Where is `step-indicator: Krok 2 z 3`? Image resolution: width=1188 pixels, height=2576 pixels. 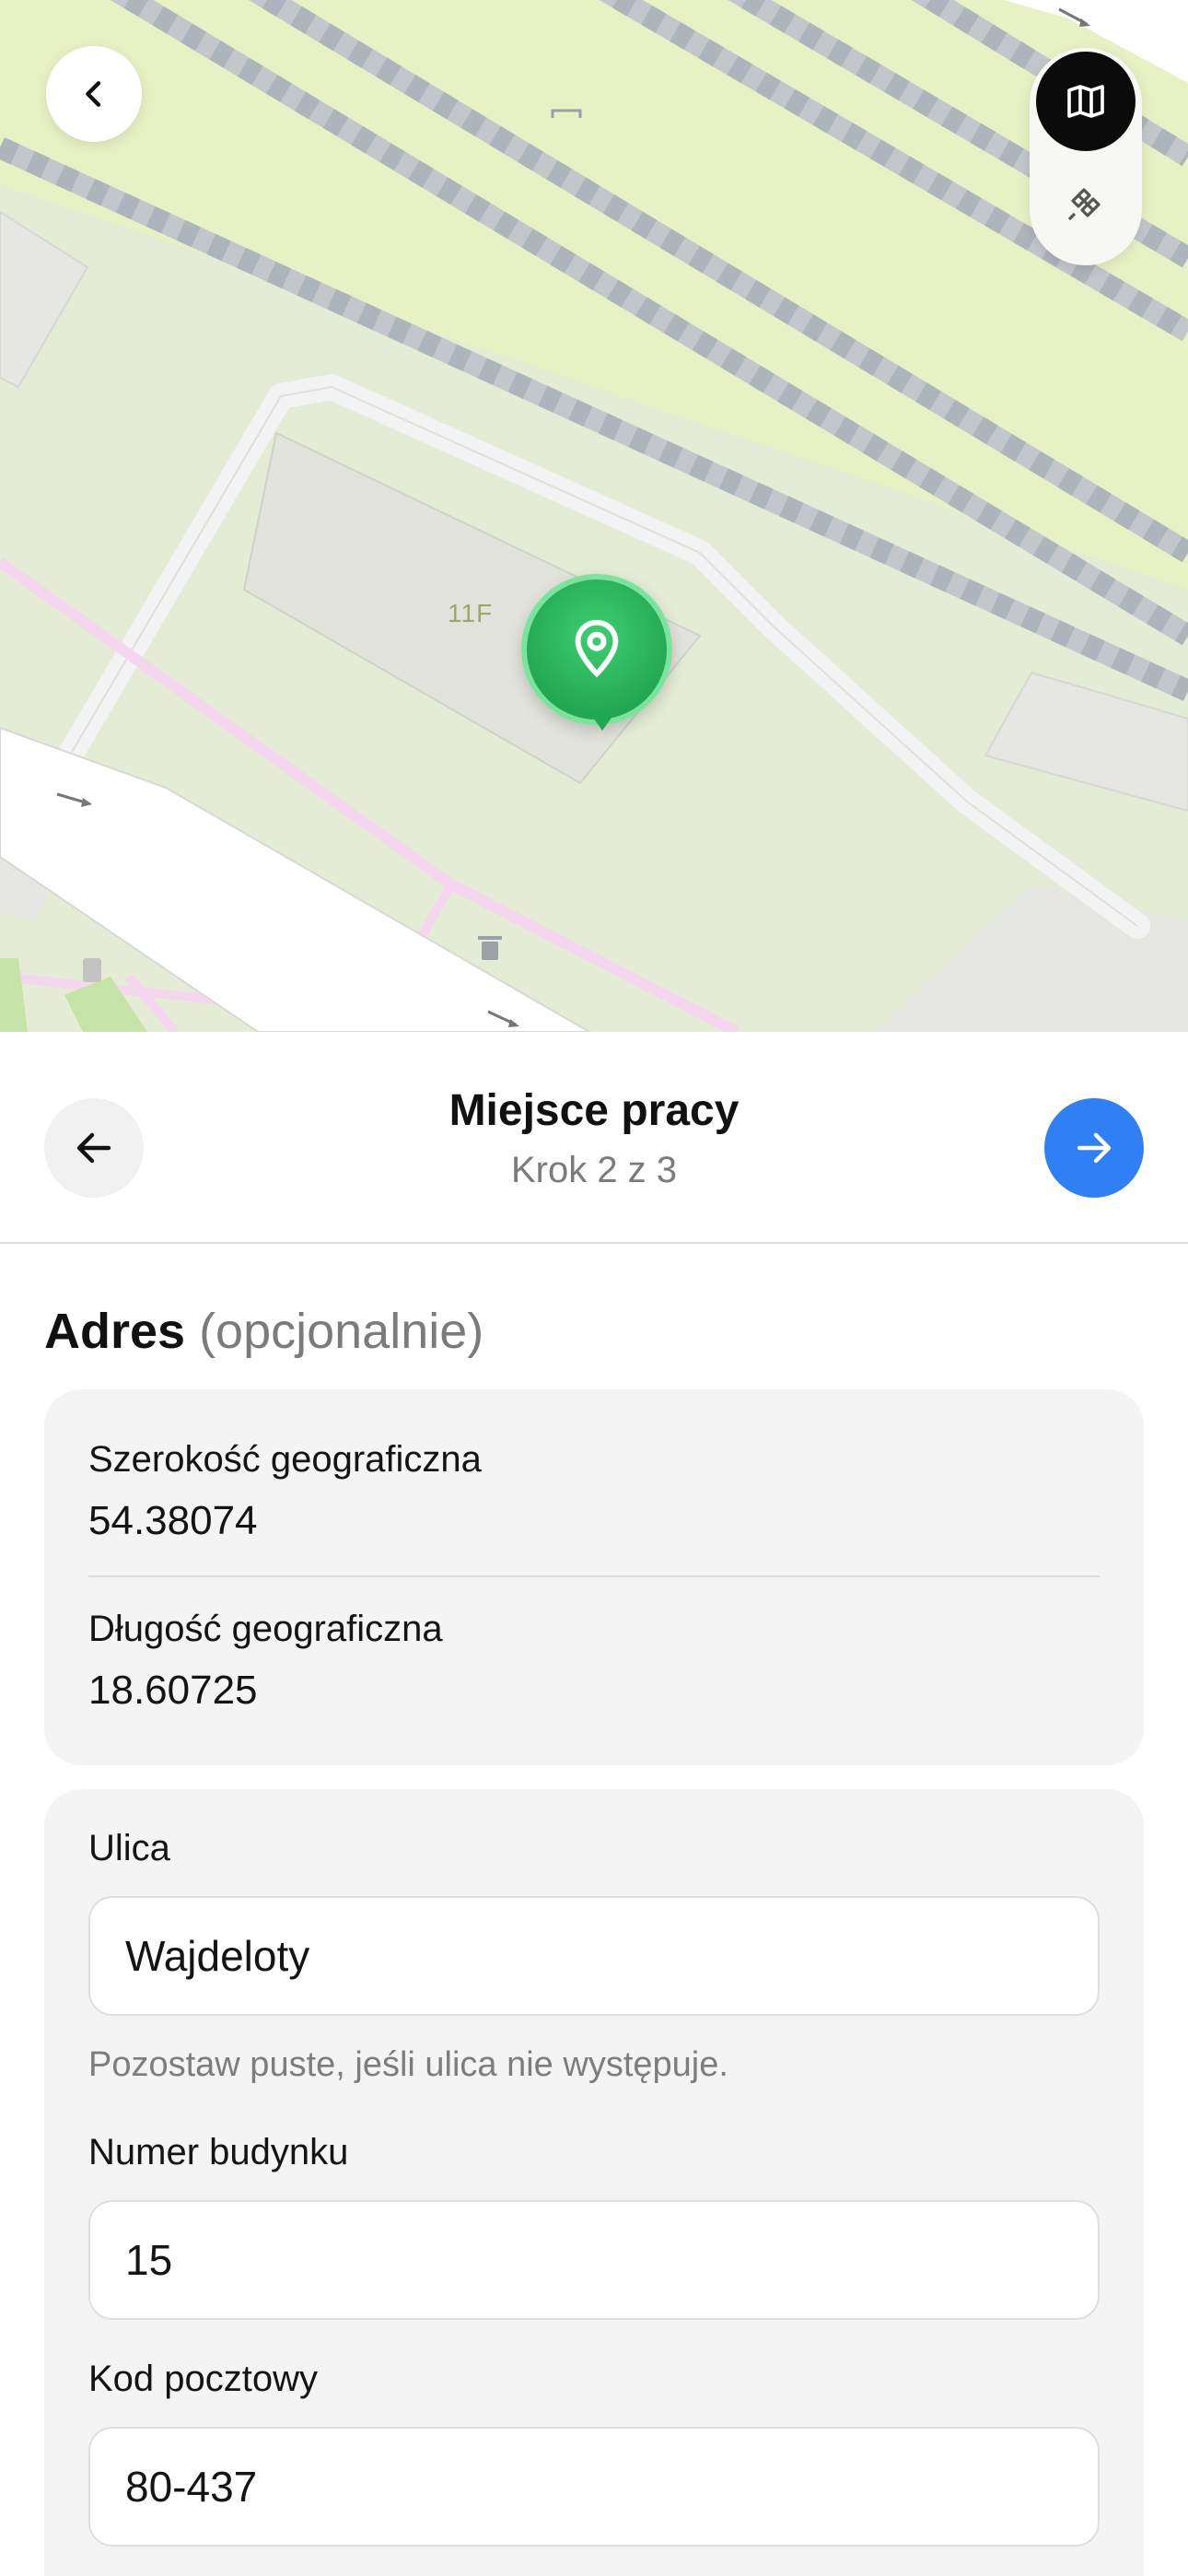
step-indicator: Krok 2 z 3 is located at coordinates (594, 1170).